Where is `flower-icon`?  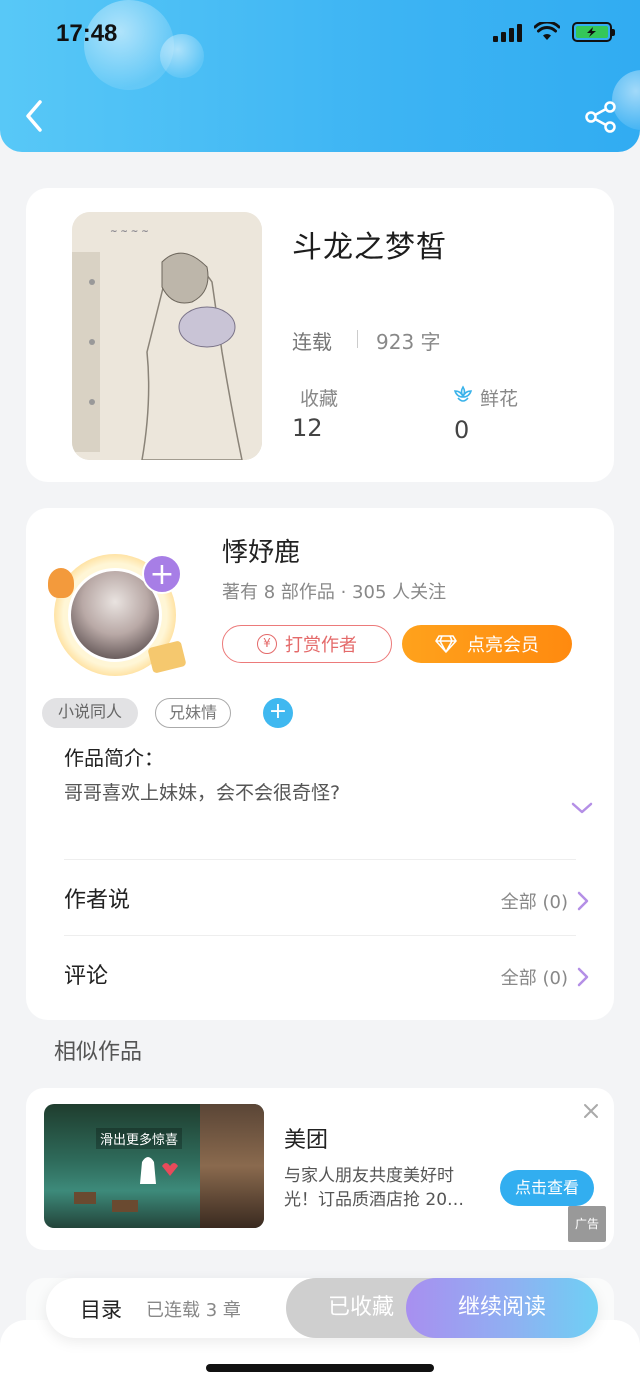
flower-icon is located at coordinates (463, 395).